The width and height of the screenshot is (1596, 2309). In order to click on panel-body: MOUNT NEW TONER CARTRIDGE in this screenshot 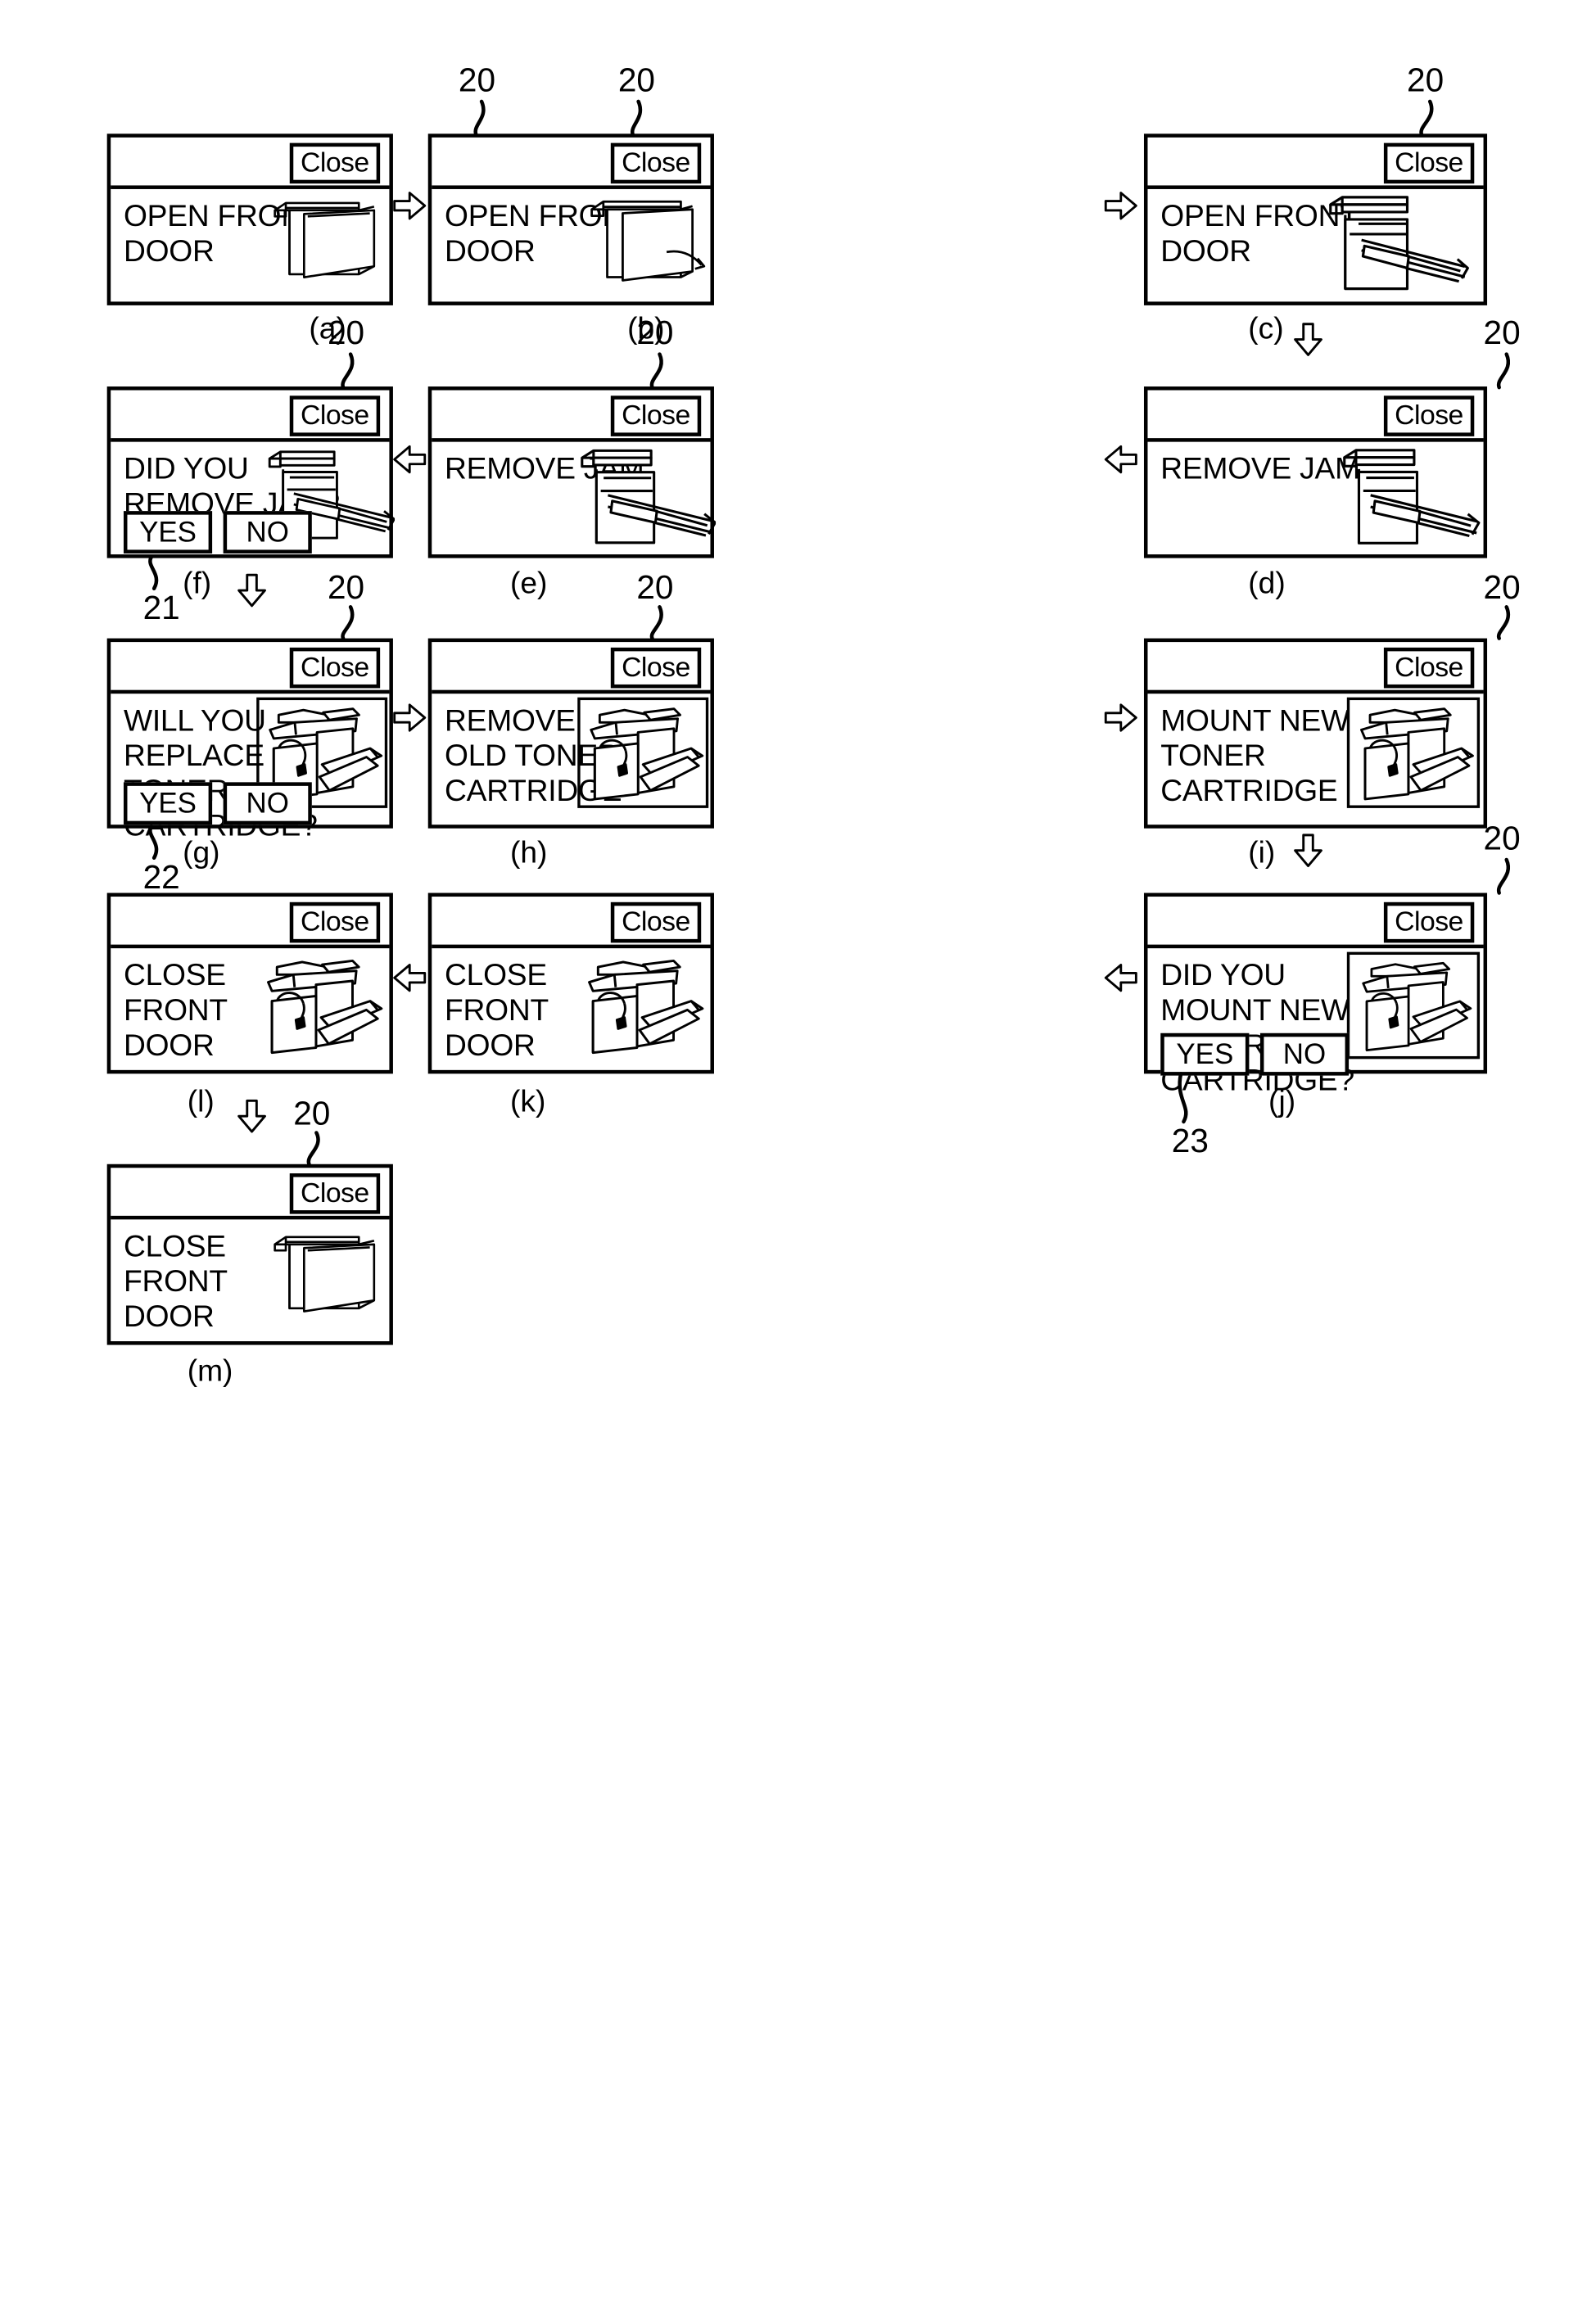, I will do `click(1315, 759)`.